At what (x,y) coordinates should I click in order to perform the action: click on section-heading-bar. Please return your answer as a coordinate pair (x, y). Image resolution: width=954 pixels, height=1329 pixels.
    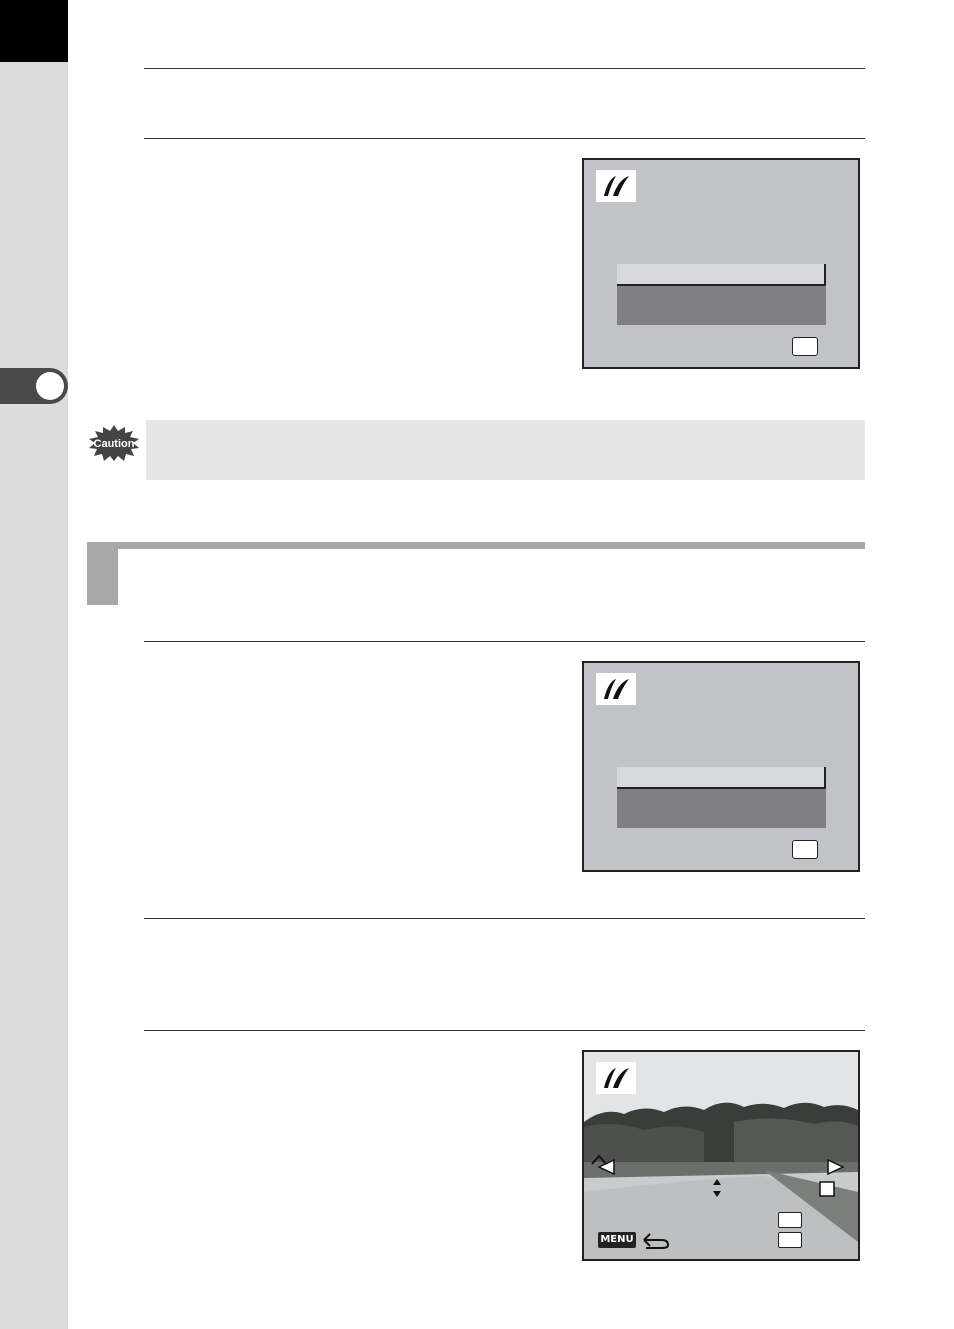
    Looking at the image, I should click on (476, 545).